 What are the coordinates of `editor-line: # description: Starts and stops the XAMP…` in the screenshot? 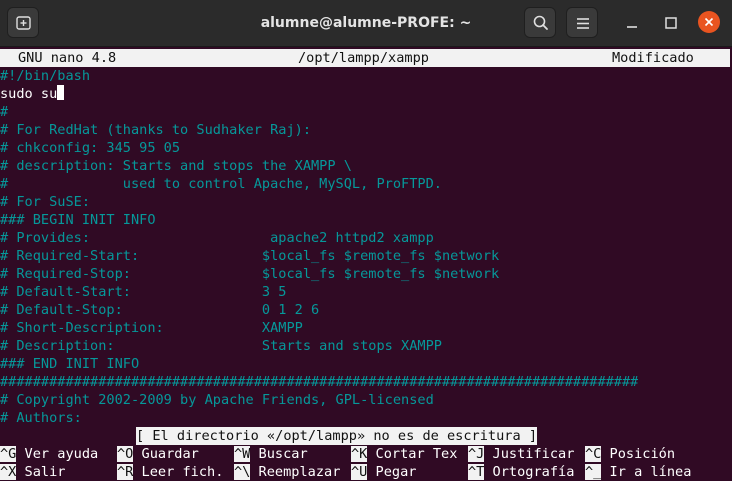 It's located at (176, 166).